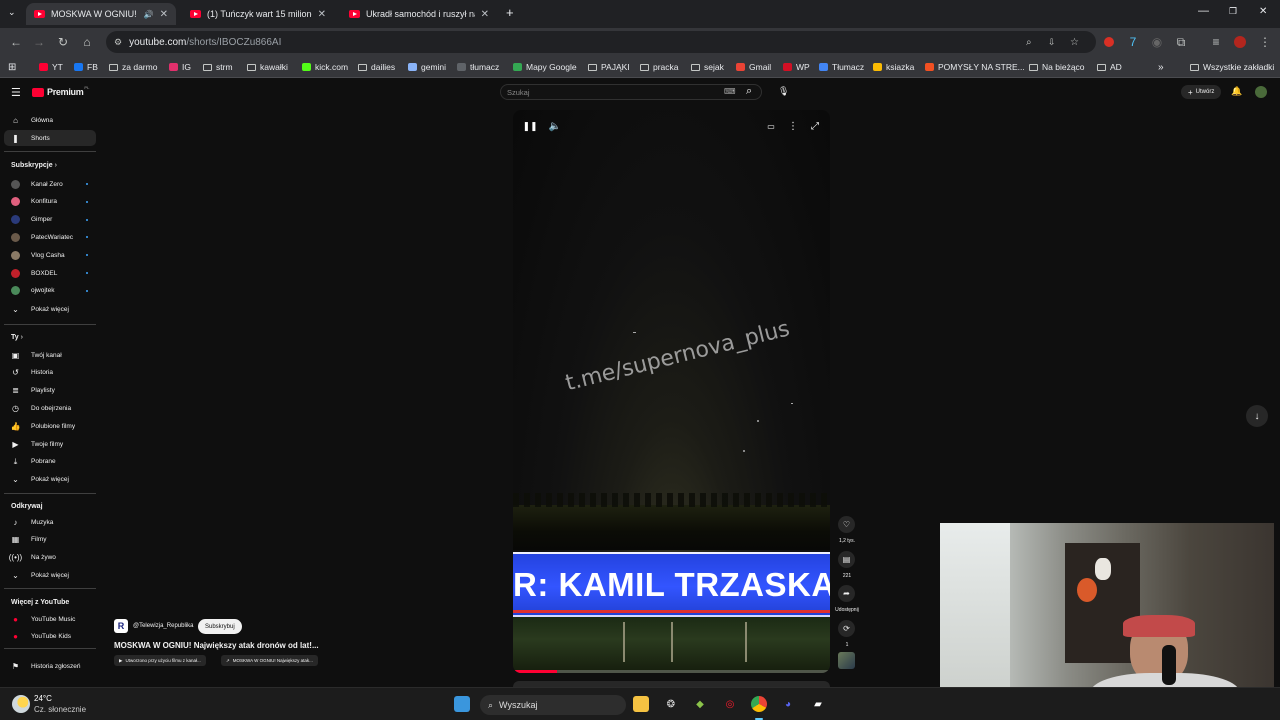 This screenshot has width=1280, height=720. Describe the element at coordinates (1057, 67) in the screenshot. I see `bookmark-item: Na bieżąco` at that location.